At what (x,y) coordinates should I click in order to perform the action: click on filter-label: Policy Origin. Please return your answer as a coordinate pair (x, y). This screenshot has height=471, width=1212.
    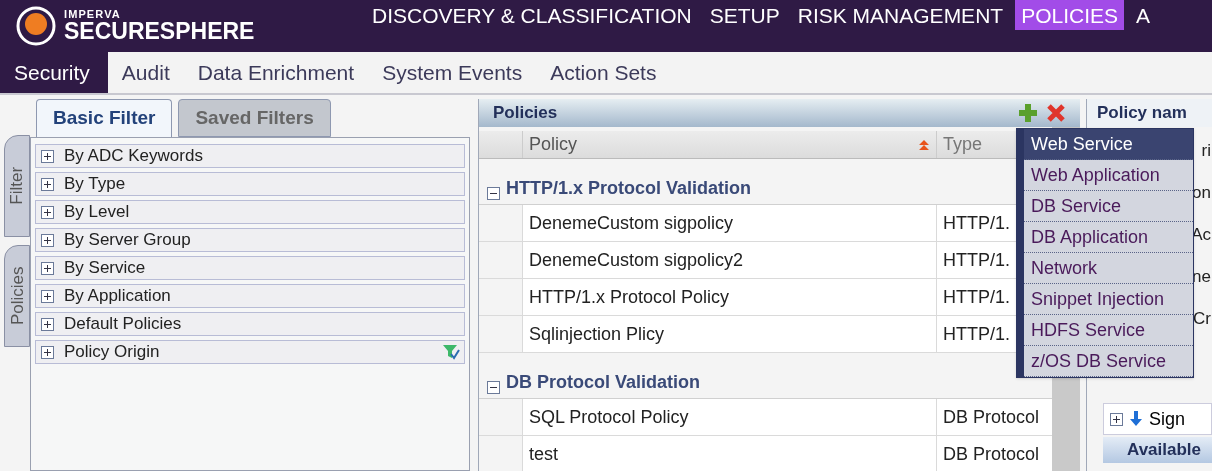
    Looking at the image, I should click on (112, 352).